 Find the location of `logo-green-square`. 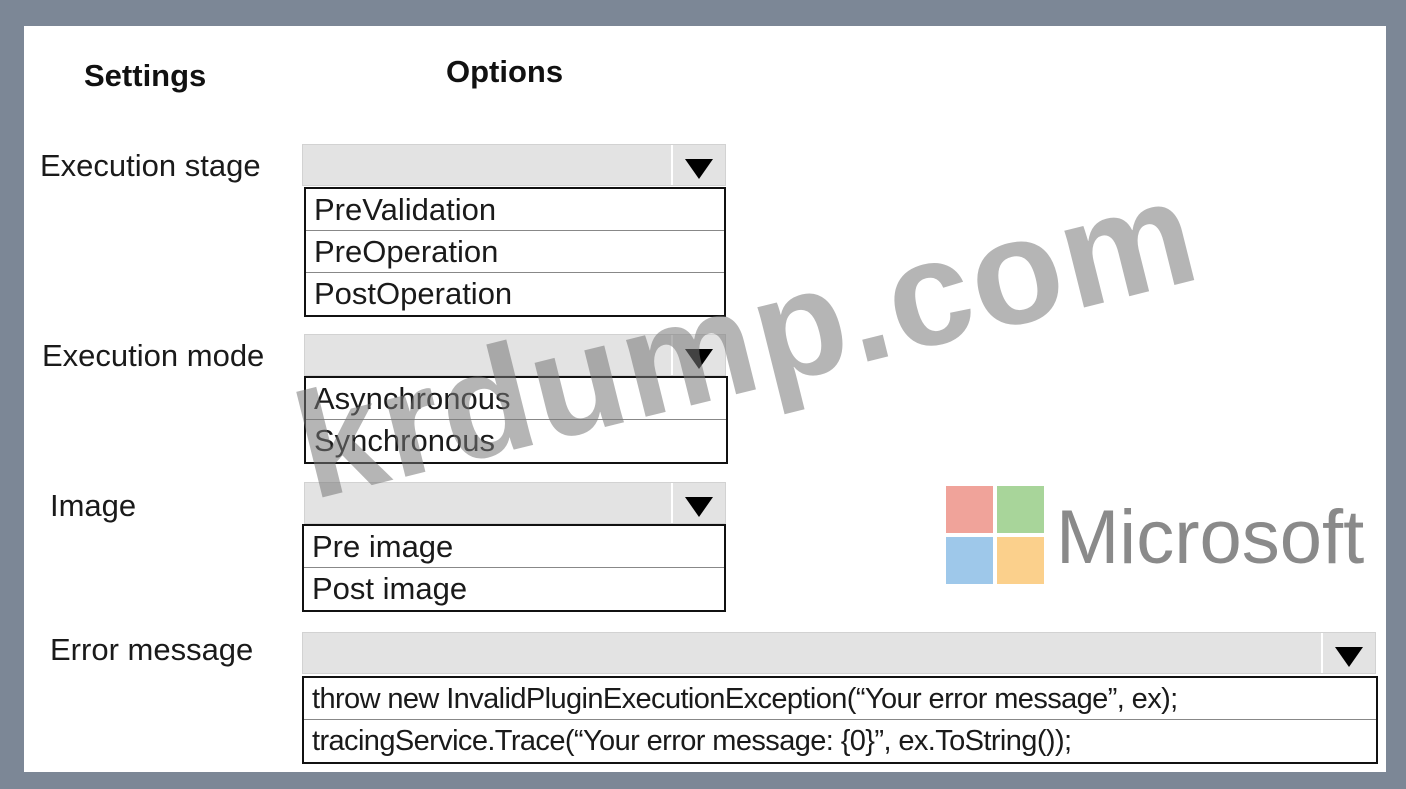

logo-green-square is located at coordinates (1020, 509).